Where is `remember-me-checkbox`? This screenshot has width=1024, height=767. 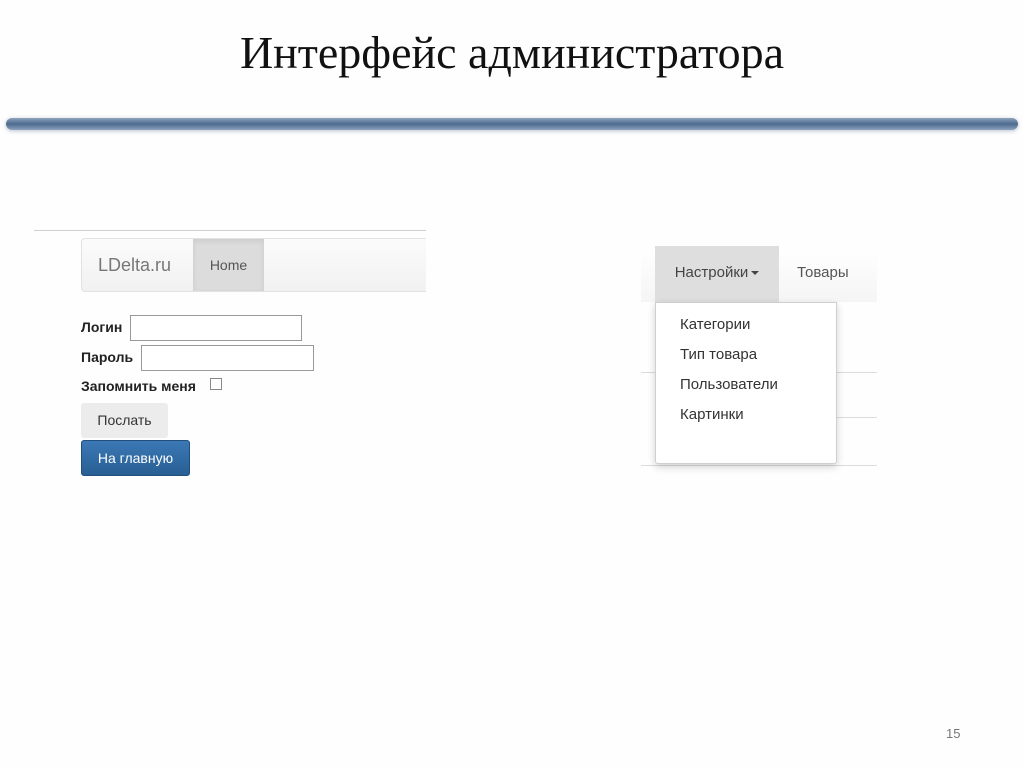
remember-me-checkbox is located at coordinates (216, 384).